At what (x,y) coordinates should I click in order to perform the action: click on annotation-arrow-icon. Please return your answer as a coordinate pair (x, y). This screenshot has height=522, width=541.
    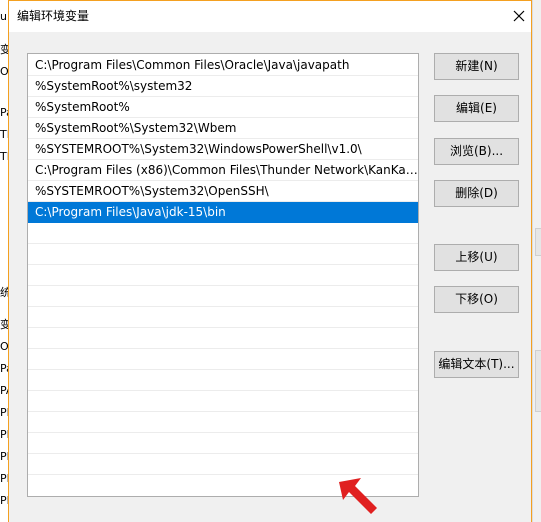
    Looking at the image, I should click on (358, 496).